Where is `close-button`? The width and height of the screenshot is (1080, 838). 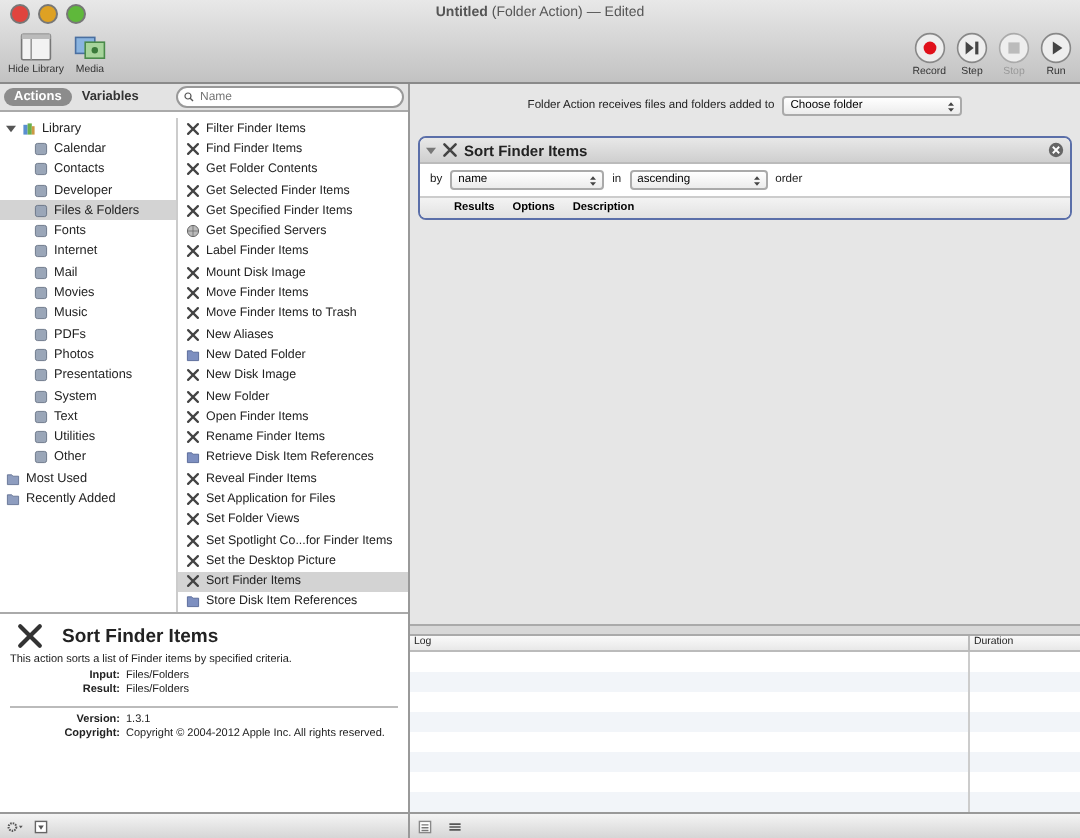 close-button is located at coordinates (20, 14).